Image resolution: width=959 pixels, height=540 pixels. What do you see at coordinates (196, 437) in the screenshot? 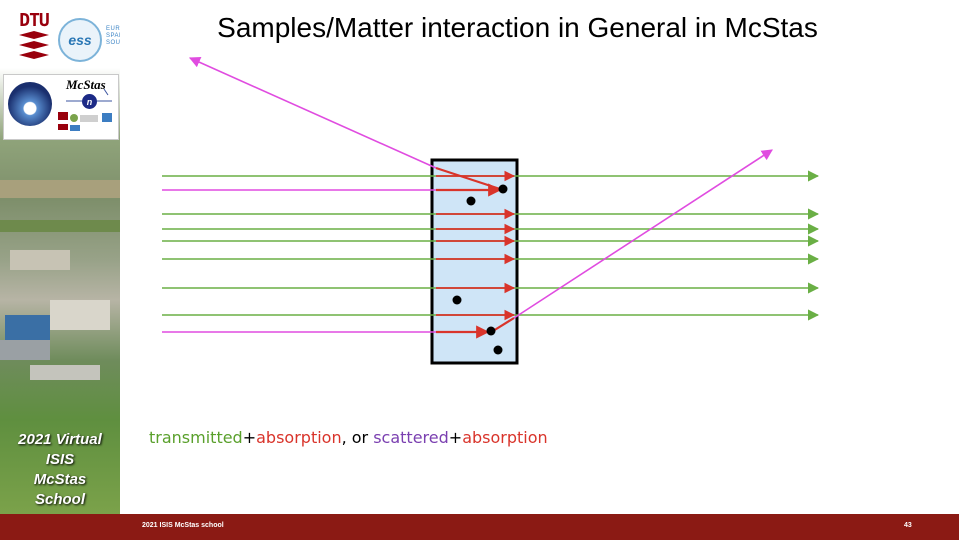
I see `legend-transmitted: transmitted` at bounding box center [196, 437].